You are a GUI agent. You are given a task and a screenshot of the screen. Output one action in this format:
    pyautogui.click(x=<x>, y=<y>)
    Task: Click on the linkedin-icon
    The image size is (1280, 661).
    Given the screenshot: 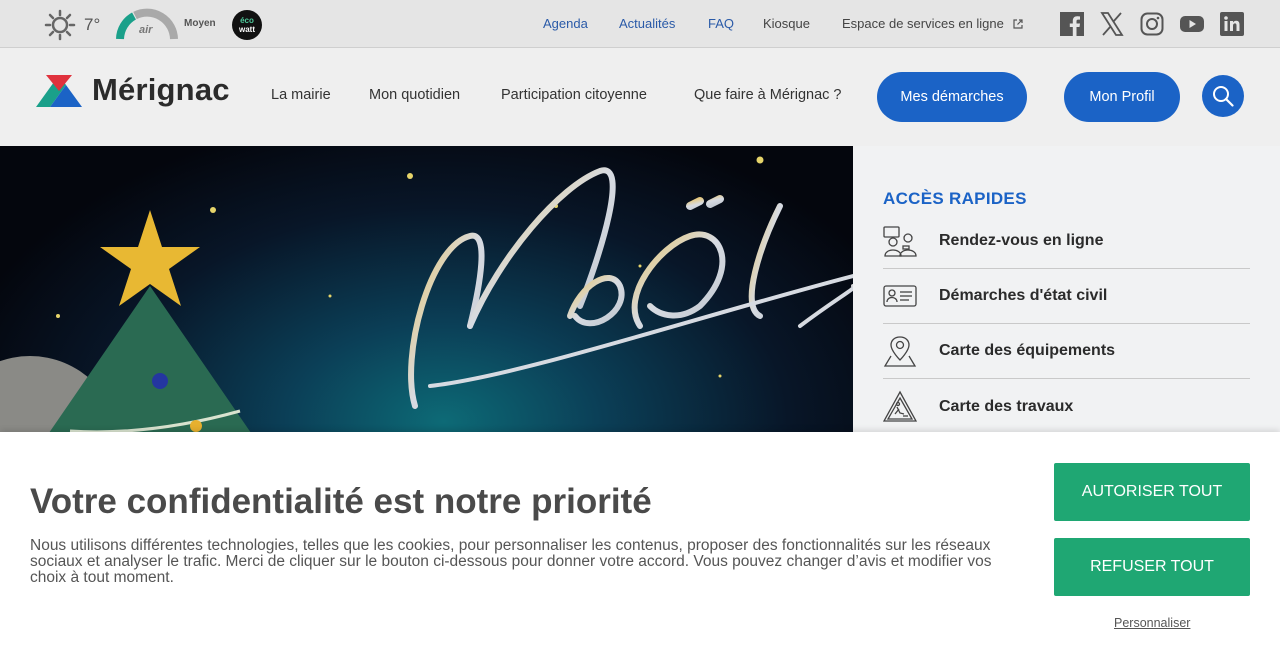 What is the action you would take?
    pyautogui.click(x=1232, y=24)
    